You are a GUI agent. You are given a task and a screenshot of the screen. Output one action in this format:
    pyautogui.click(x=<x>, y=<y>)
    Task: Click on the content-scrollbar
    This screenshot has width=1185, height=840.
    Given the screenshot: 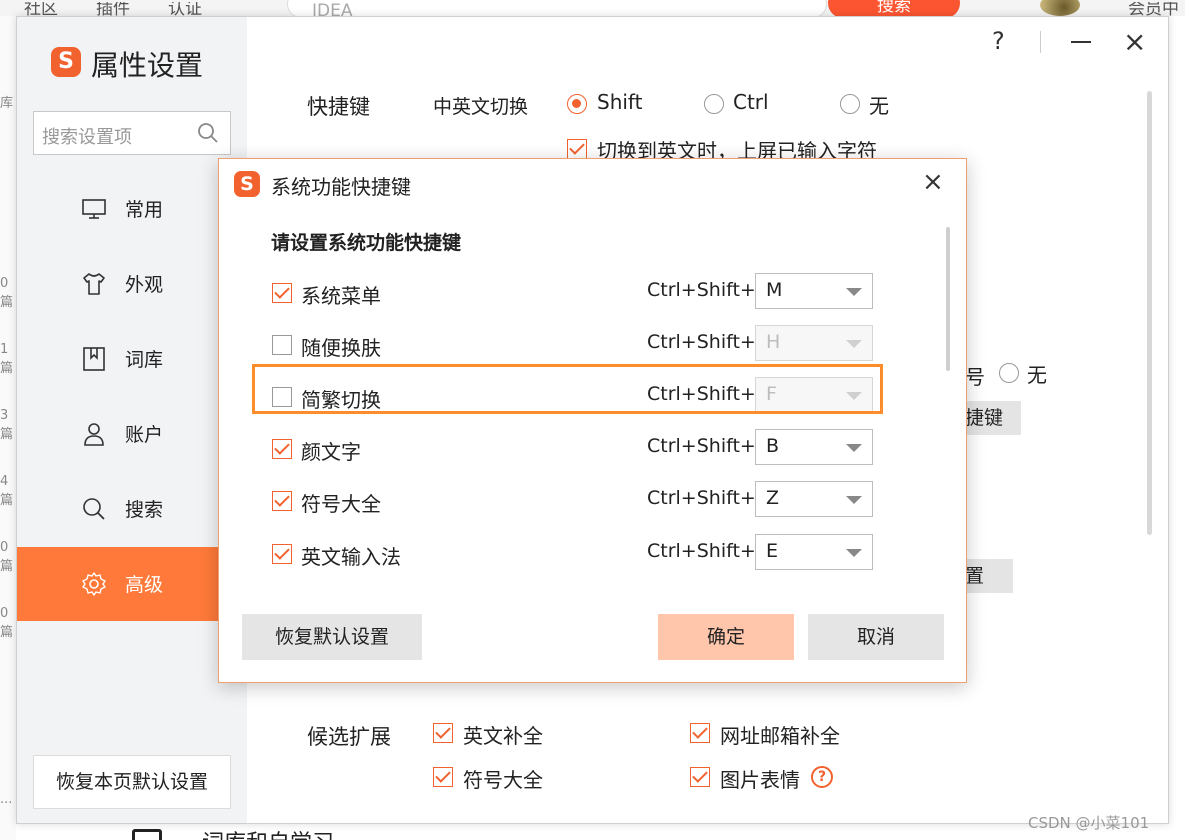 What is the action you would take?
    pyautogui.click(x=1149, y=313)
    